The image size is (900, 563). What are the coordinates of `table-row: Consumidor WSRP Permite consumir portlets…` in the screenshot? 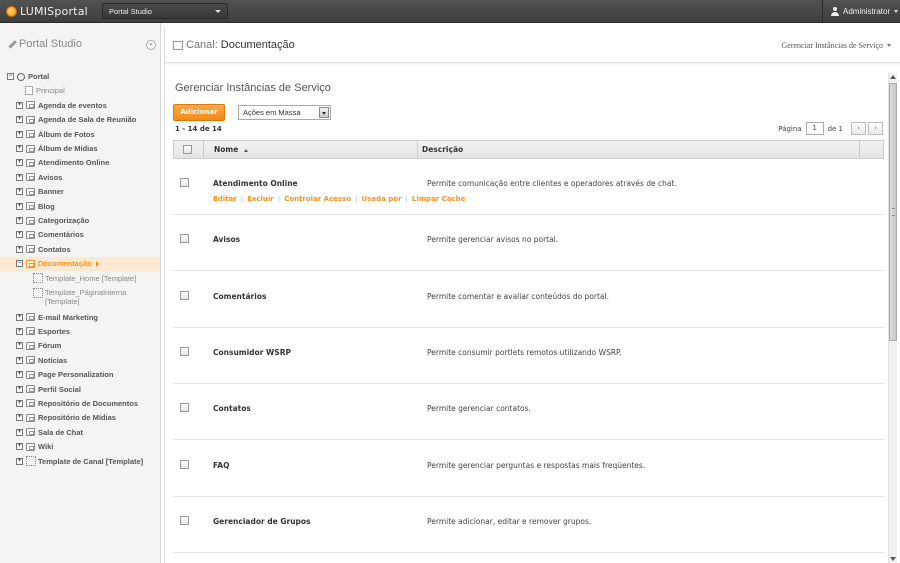 It's located at (528, 356).